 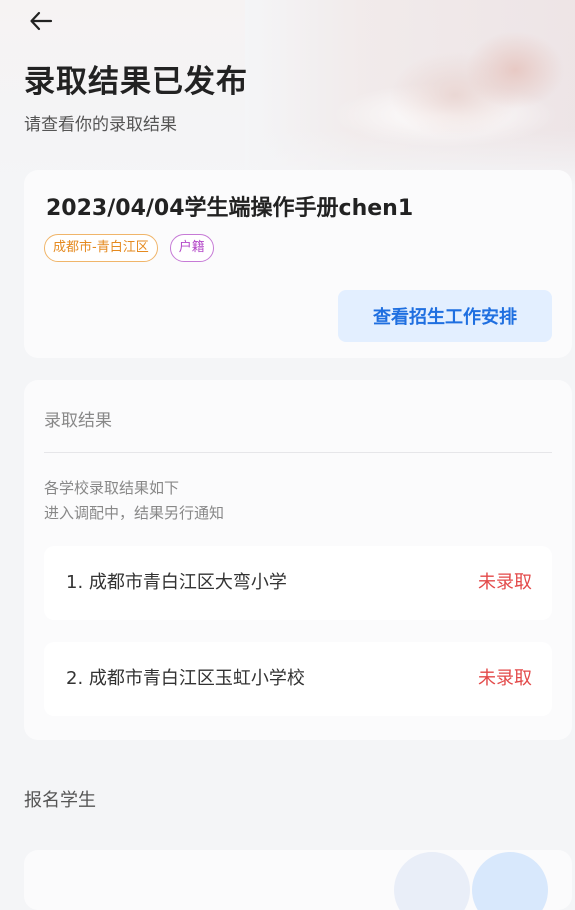 I want to click on school-name: 2. 成都市青白江区玉虹小学校, so click(x=185, y=678).